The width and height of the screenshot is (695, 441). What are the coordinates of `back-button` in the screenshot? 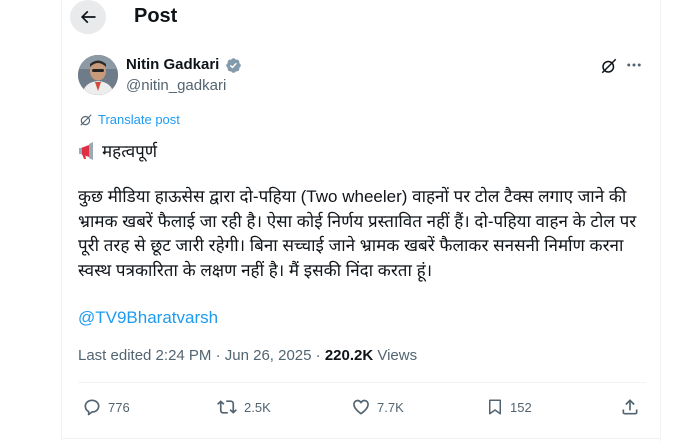 It's located at (88, 17).